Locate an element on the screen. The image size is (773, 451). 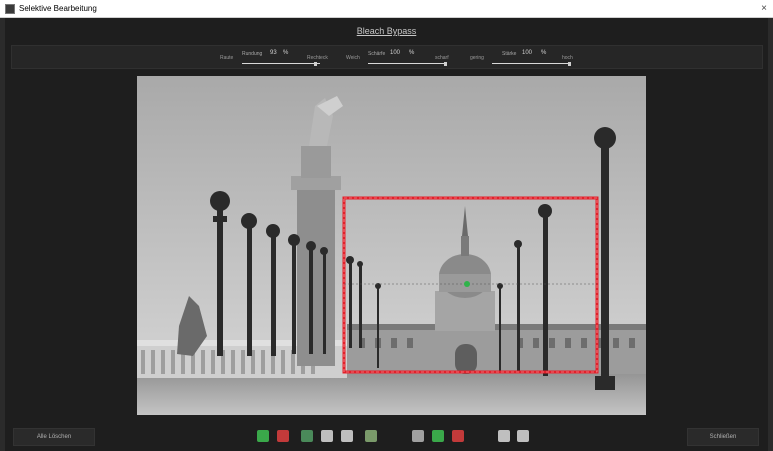
delete-all-button: Alle Löschen is located at coordinates (54, 437).